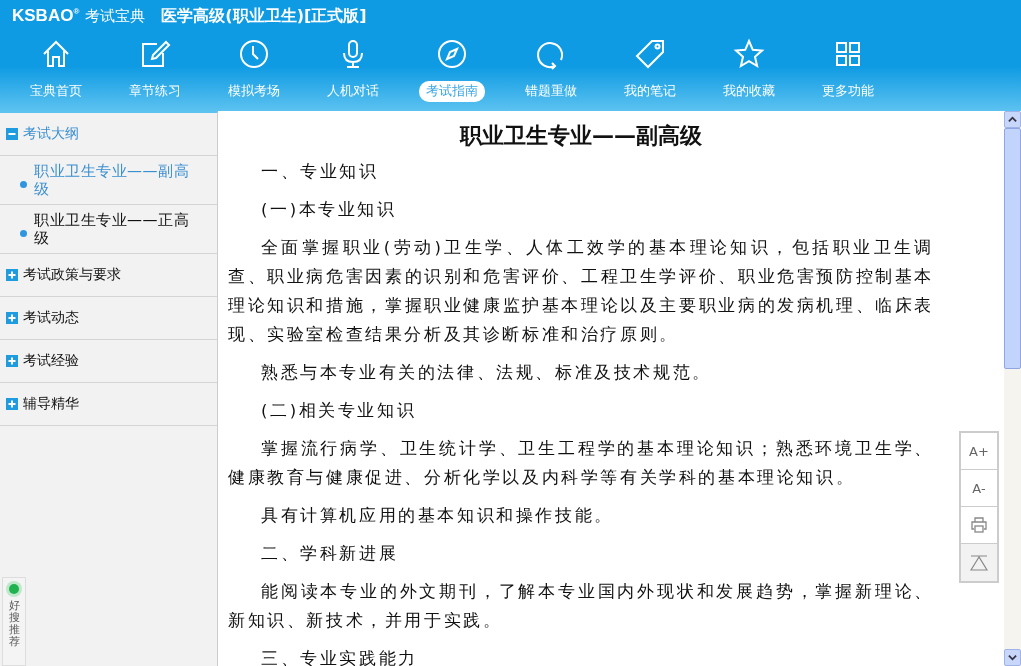 The image size is (1021, 666). I want to click on caret-down-icon, so click(1012, 657).